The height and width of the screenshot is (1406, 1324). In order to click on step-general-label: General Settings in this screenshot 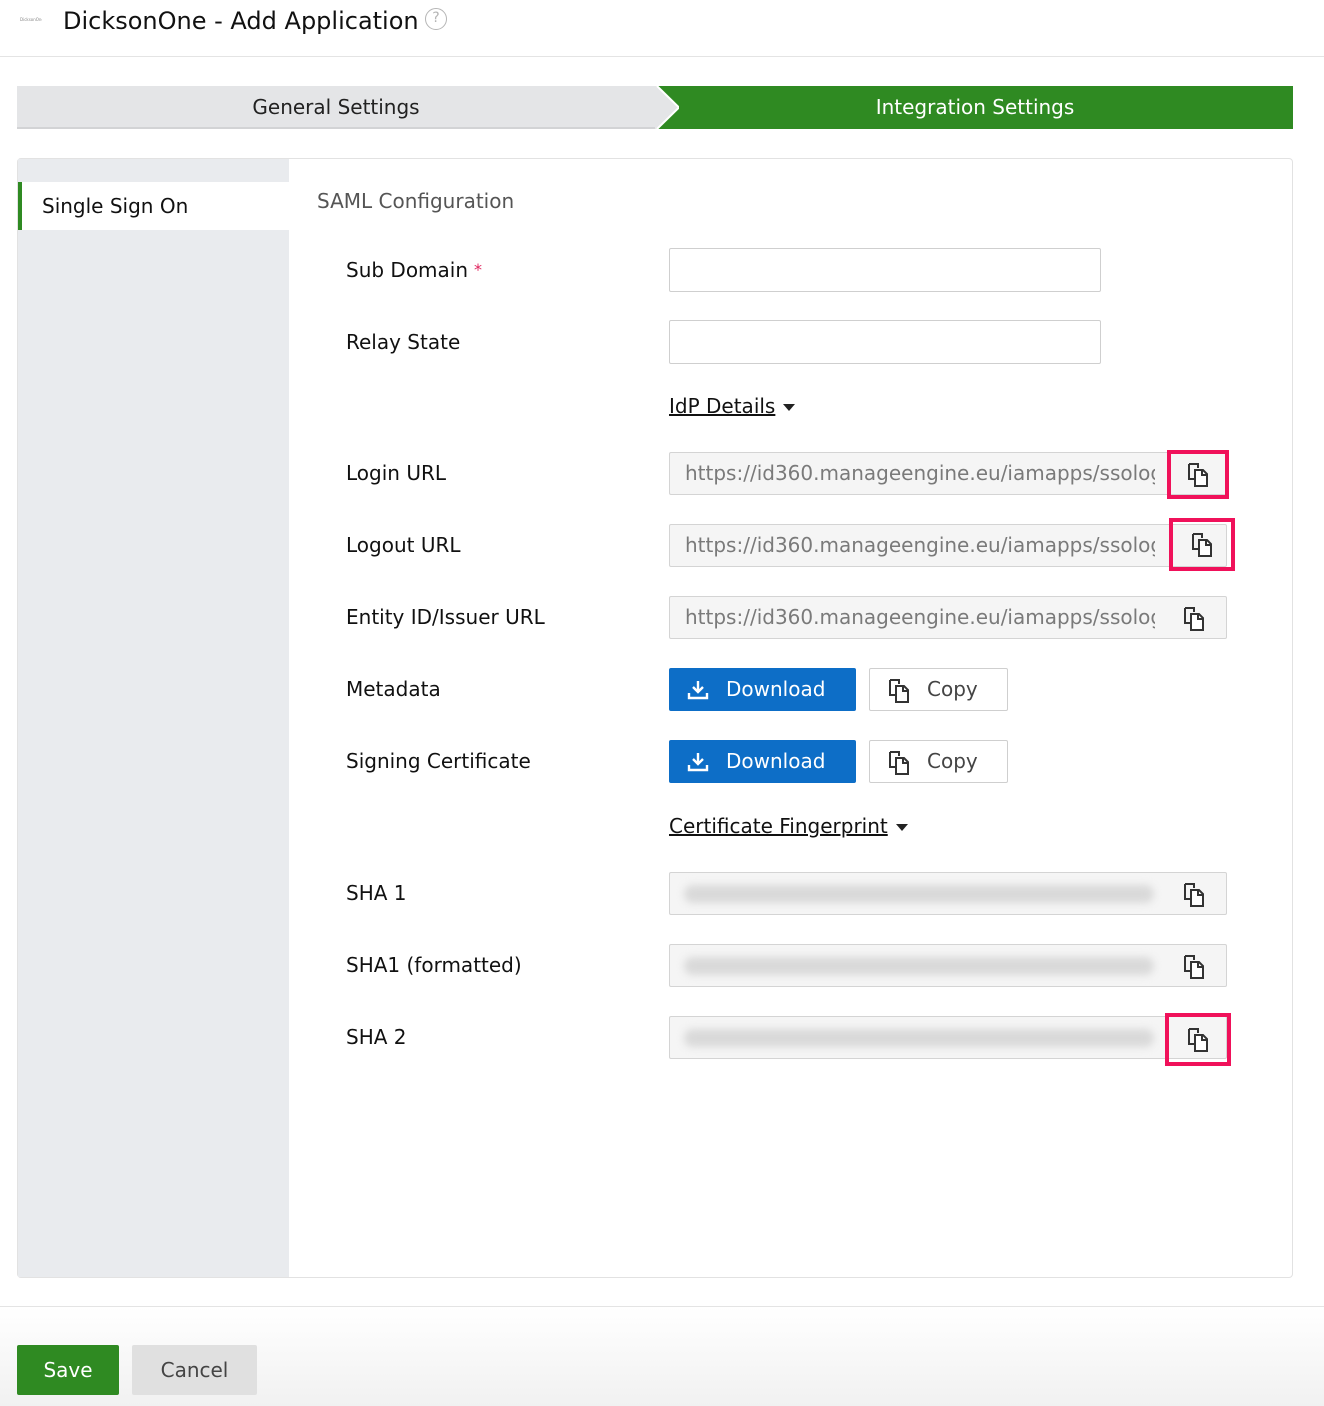, I will do `click(336, 107)`.